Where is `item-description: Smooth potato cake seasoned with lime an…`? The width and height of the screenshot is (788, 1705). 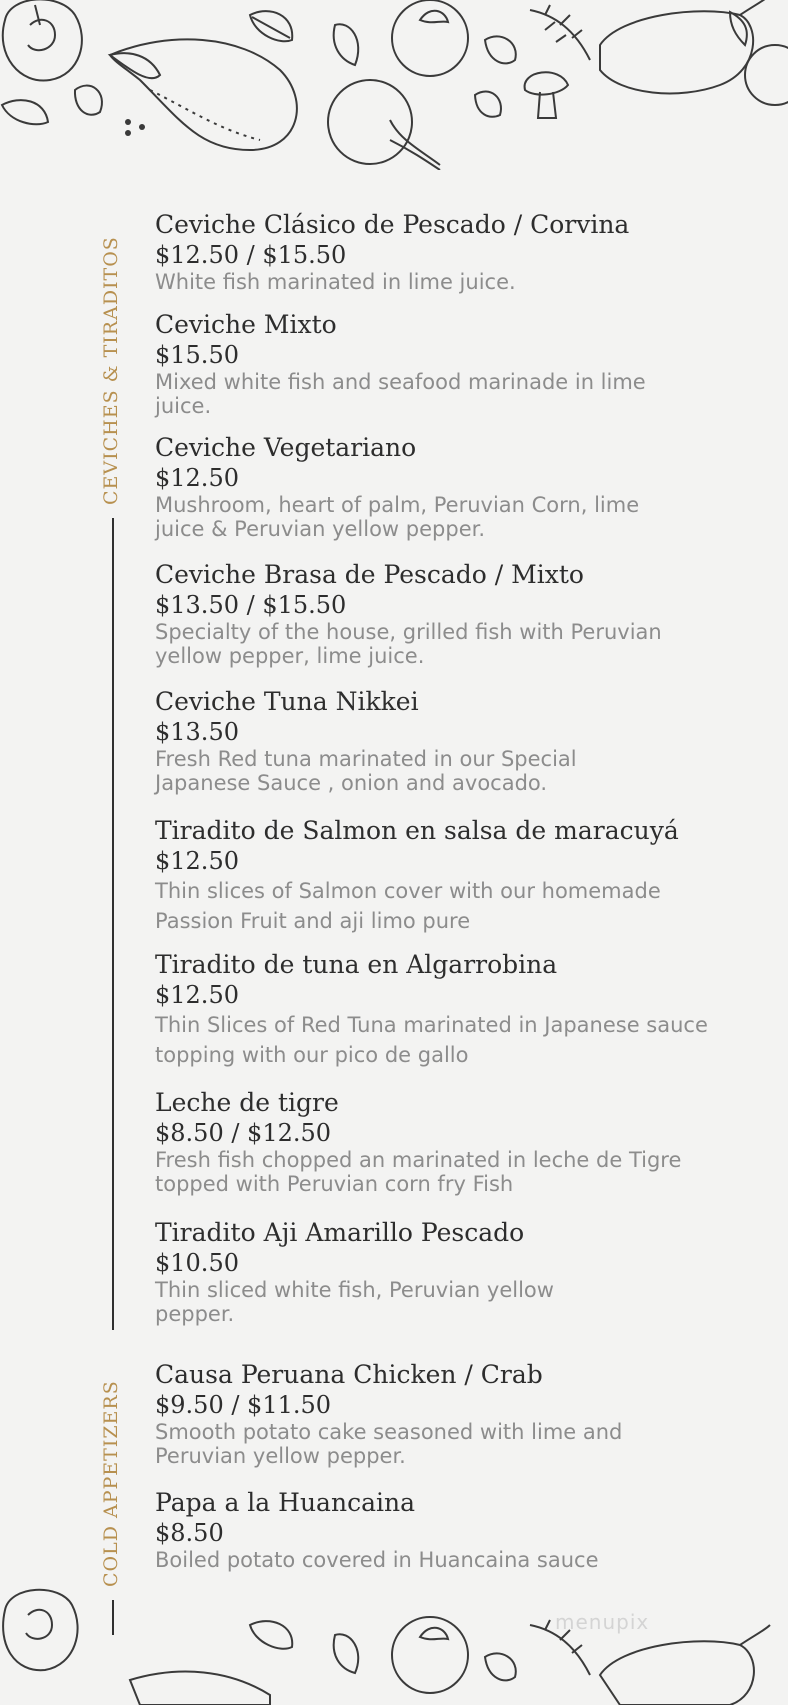
item-description: Smooth potato cake seasoned with lime an… is located at coordinates (389, 1444).